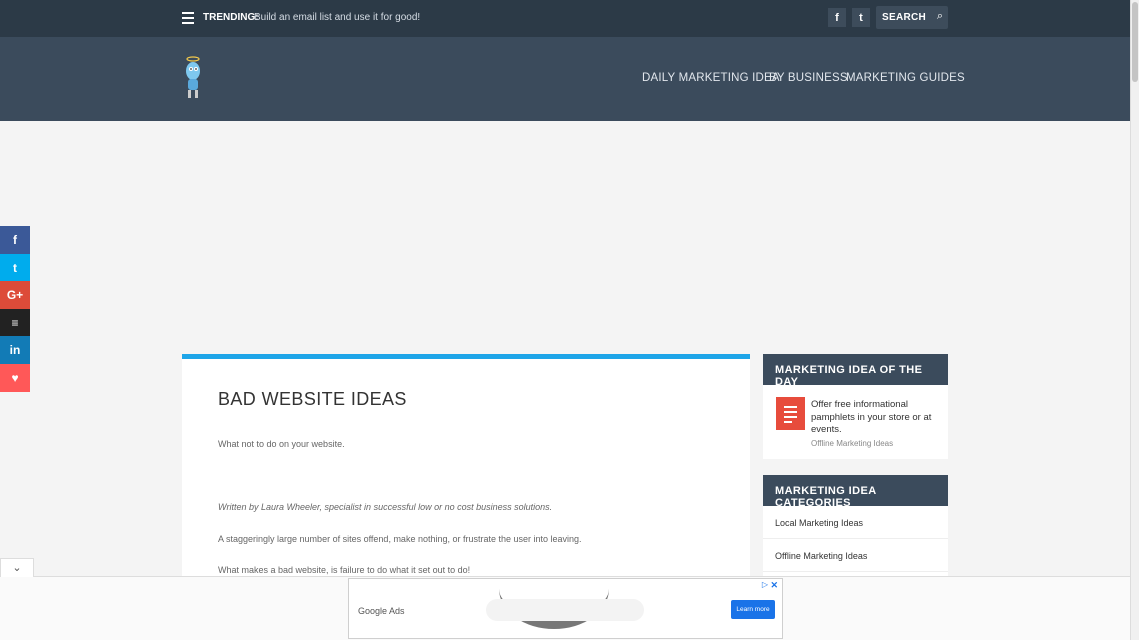  I want to click on facebook-icon: f, so click(837, 17).